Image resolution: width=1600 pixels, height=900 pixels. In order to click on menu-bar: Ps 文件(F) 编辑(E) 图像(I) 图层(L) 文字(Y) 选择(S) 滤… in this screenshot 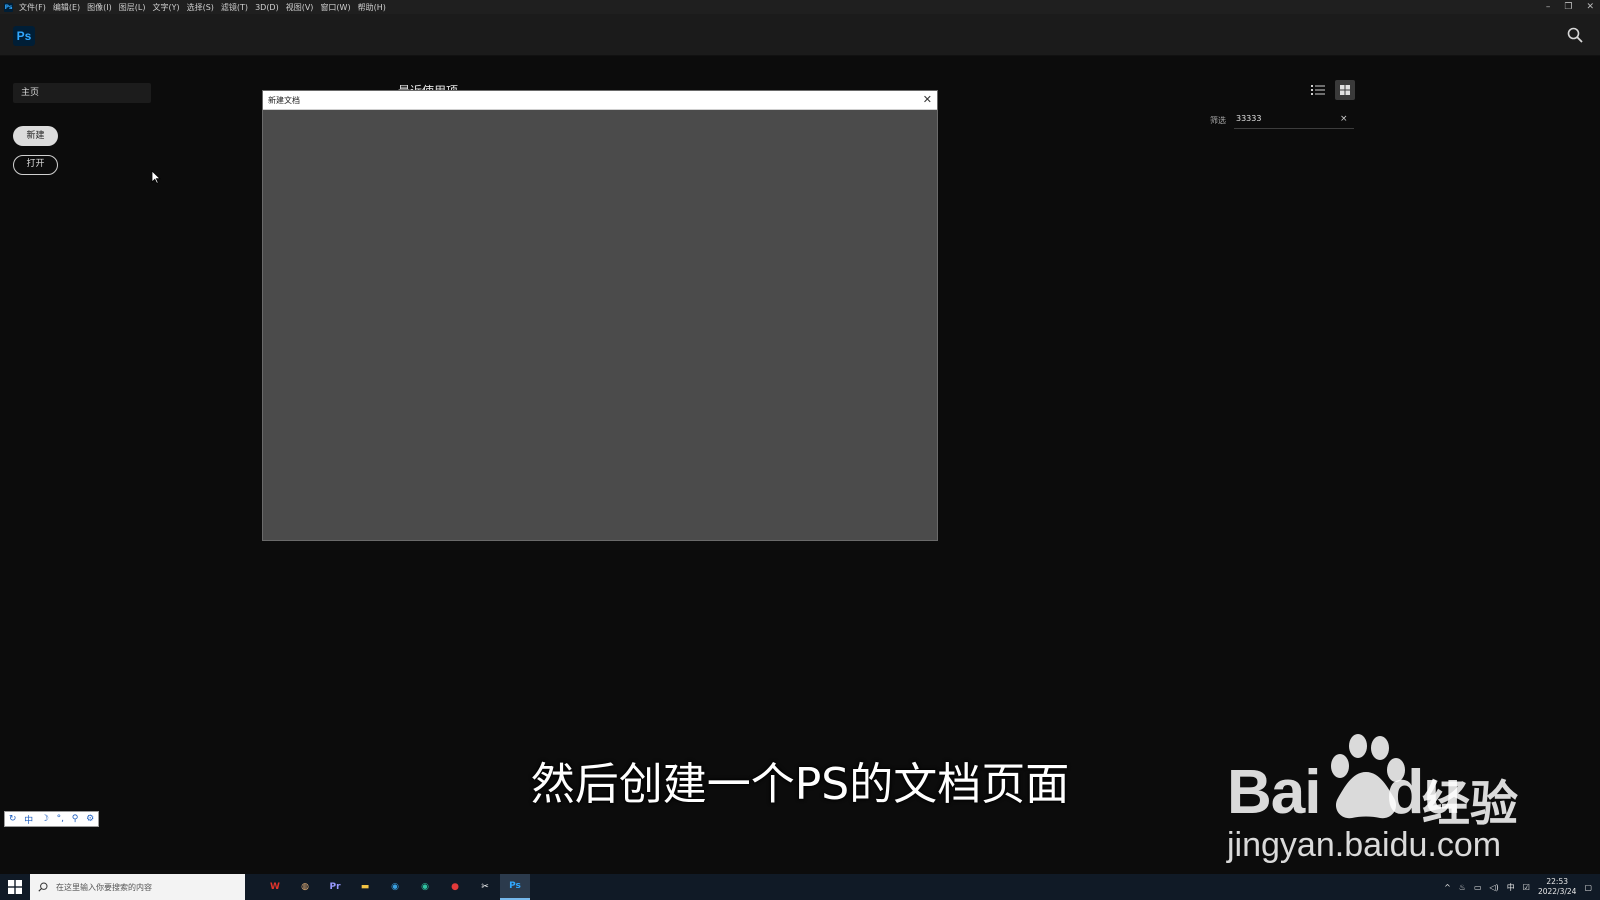, I will do `click(800, 7)`.